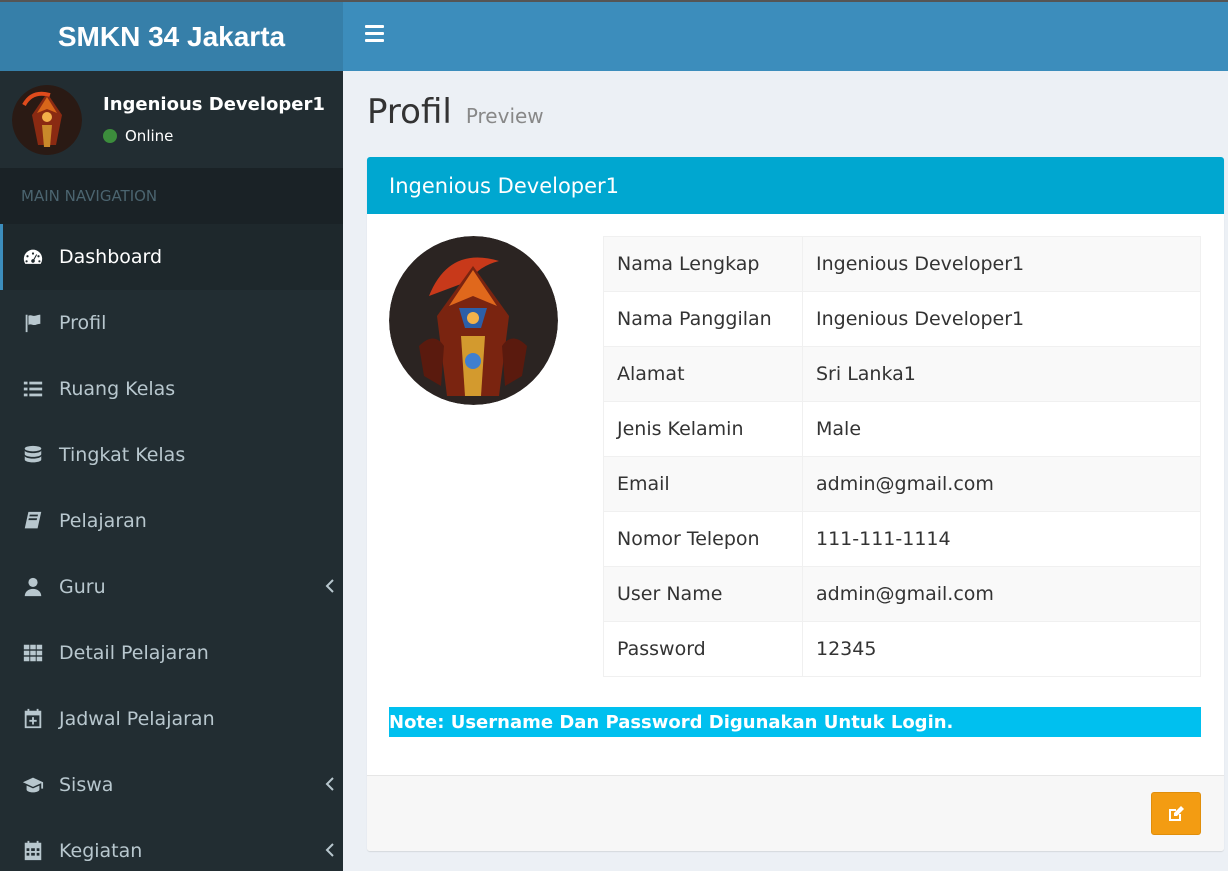 The image size is (1228, 871). I want to click on field-value: Male, so click(1001, 429).